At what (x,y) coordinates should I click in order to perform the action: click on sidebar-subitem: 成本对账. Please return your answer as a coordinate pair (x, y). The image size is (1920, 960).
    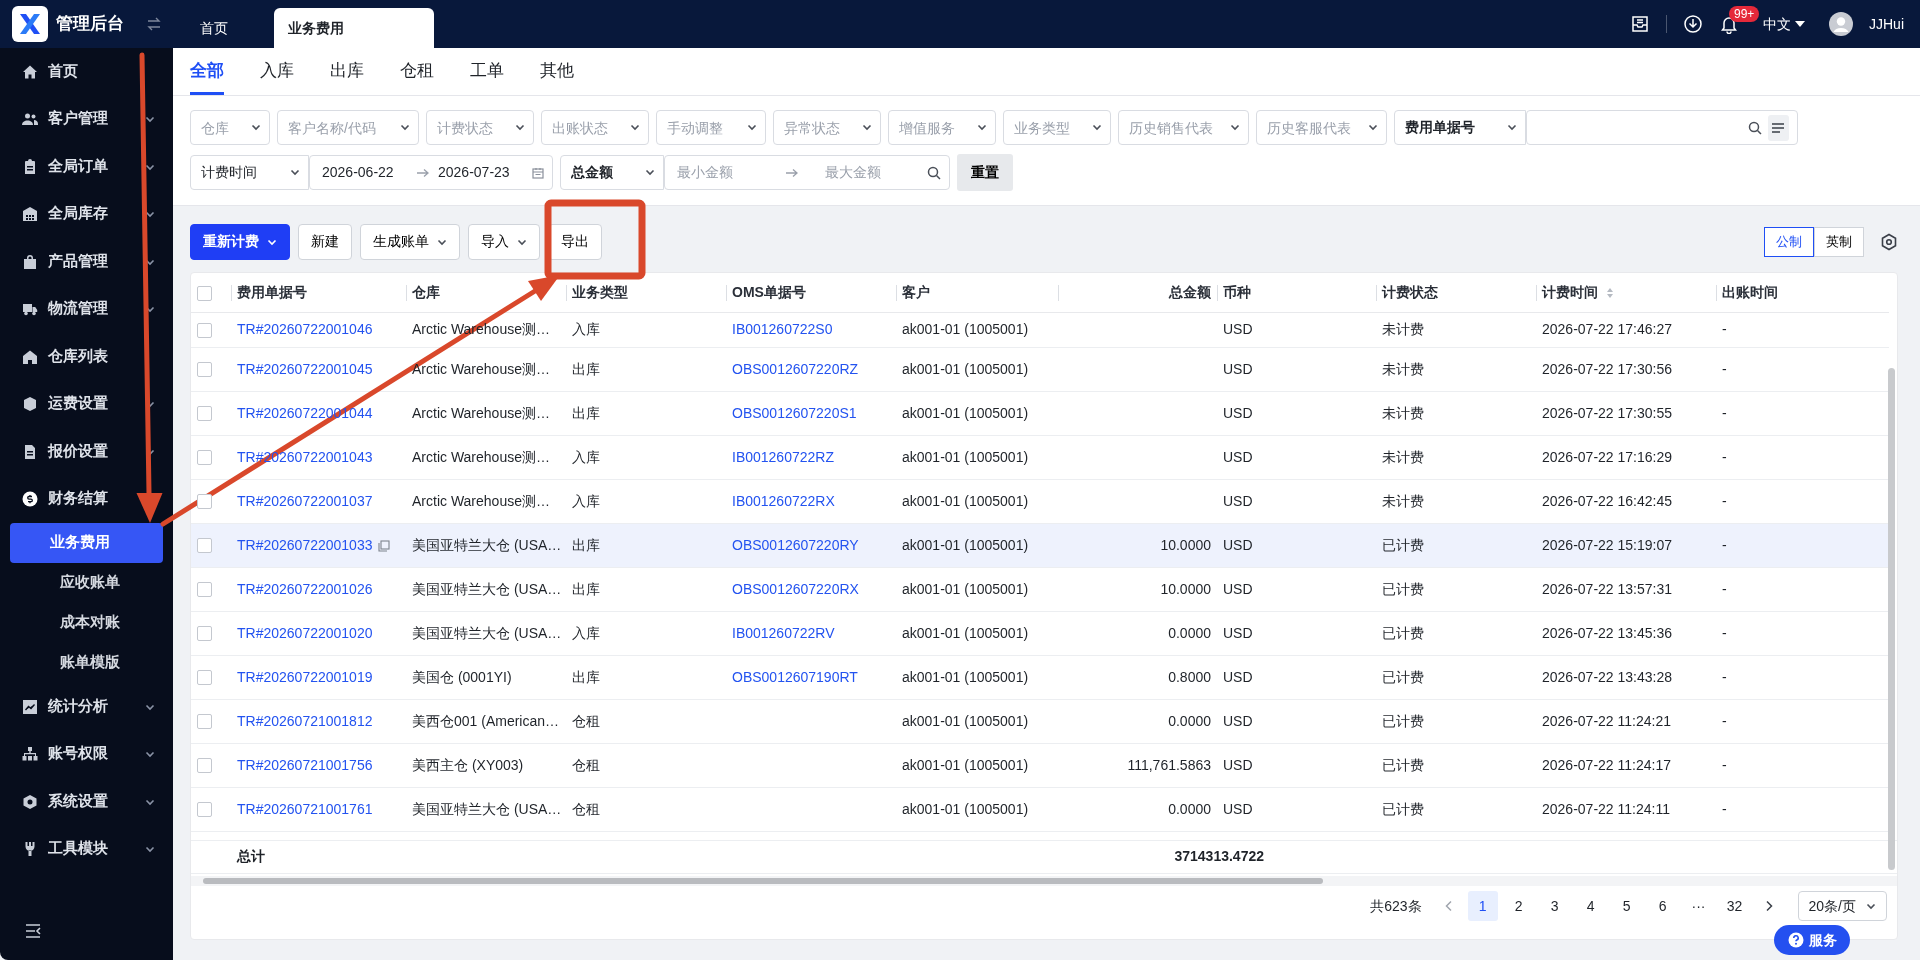
    Looking at the image, I should click on (86, 623).